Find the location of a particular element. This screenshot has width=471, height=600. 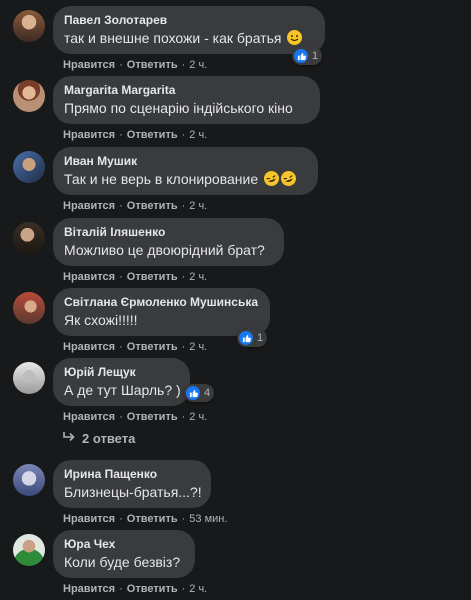

comment-text: Можливо це двоюрідний брат? is located at coordinates (164, 250).